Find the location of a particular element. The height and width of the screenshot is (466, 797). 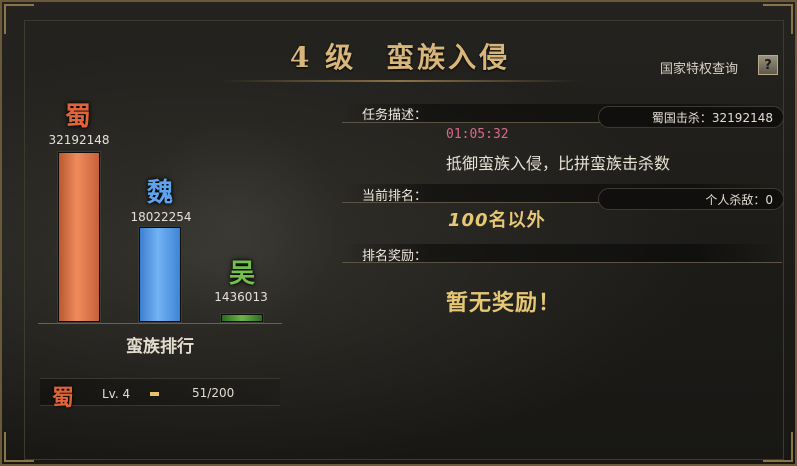

event-name: 蛮族入侵 is located at coordinates (448, 57).